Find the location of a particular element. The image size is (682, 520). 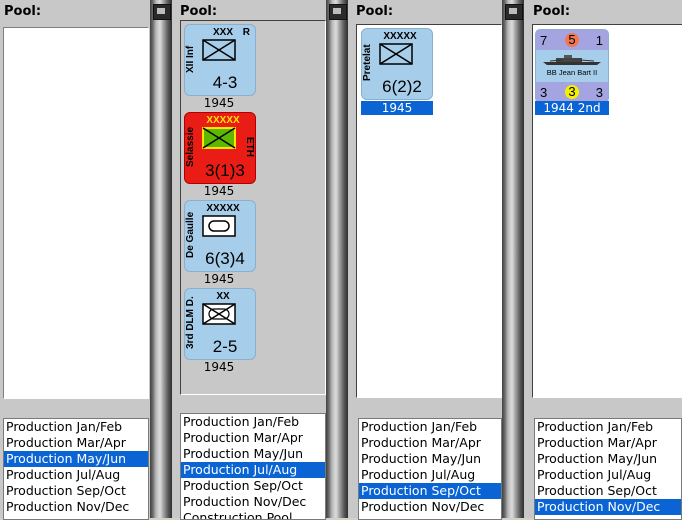

unit-counter-xii-inf: XII Inf XXX R 4-3 is located at coordinates (220, 60).